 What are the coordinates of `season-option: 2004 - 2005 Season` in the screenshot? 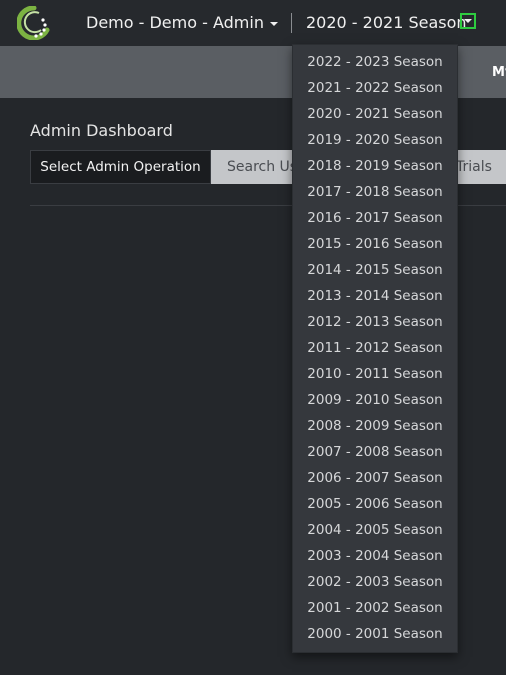 It's located at (375, 530).